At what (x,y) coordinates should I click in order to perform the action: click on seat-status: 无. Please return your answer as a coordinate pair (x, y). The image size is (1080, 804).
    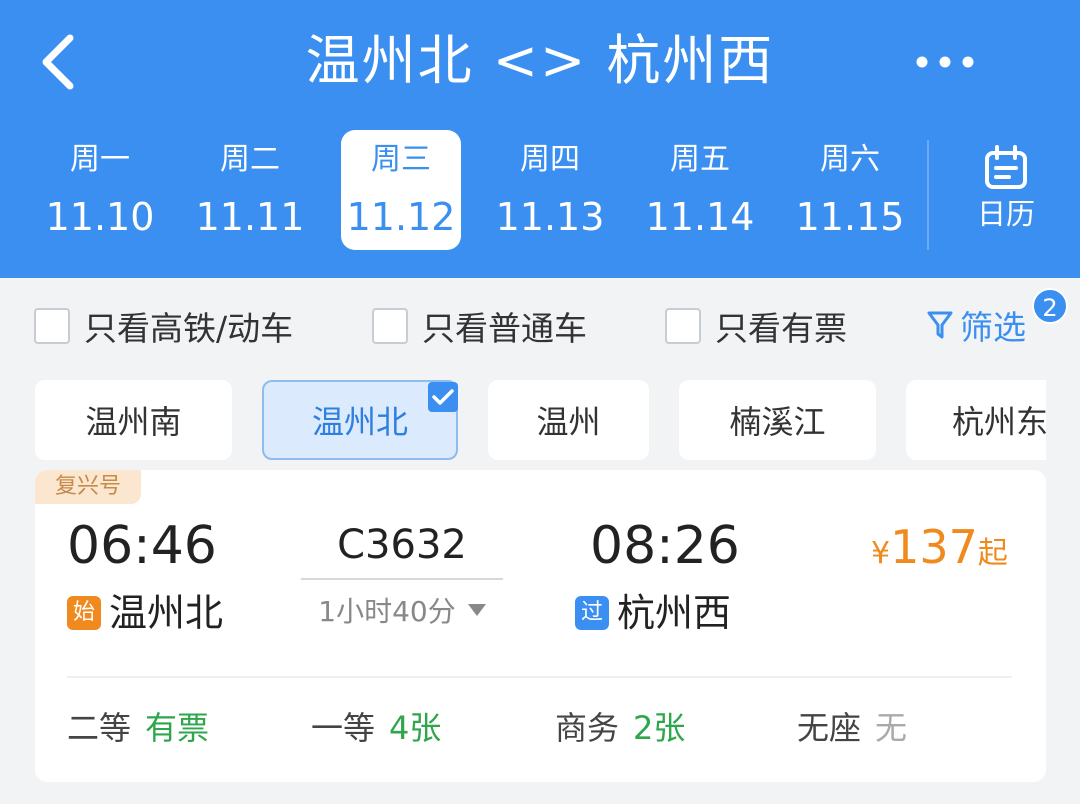
    Looking at the image, I should click on (891, 728).